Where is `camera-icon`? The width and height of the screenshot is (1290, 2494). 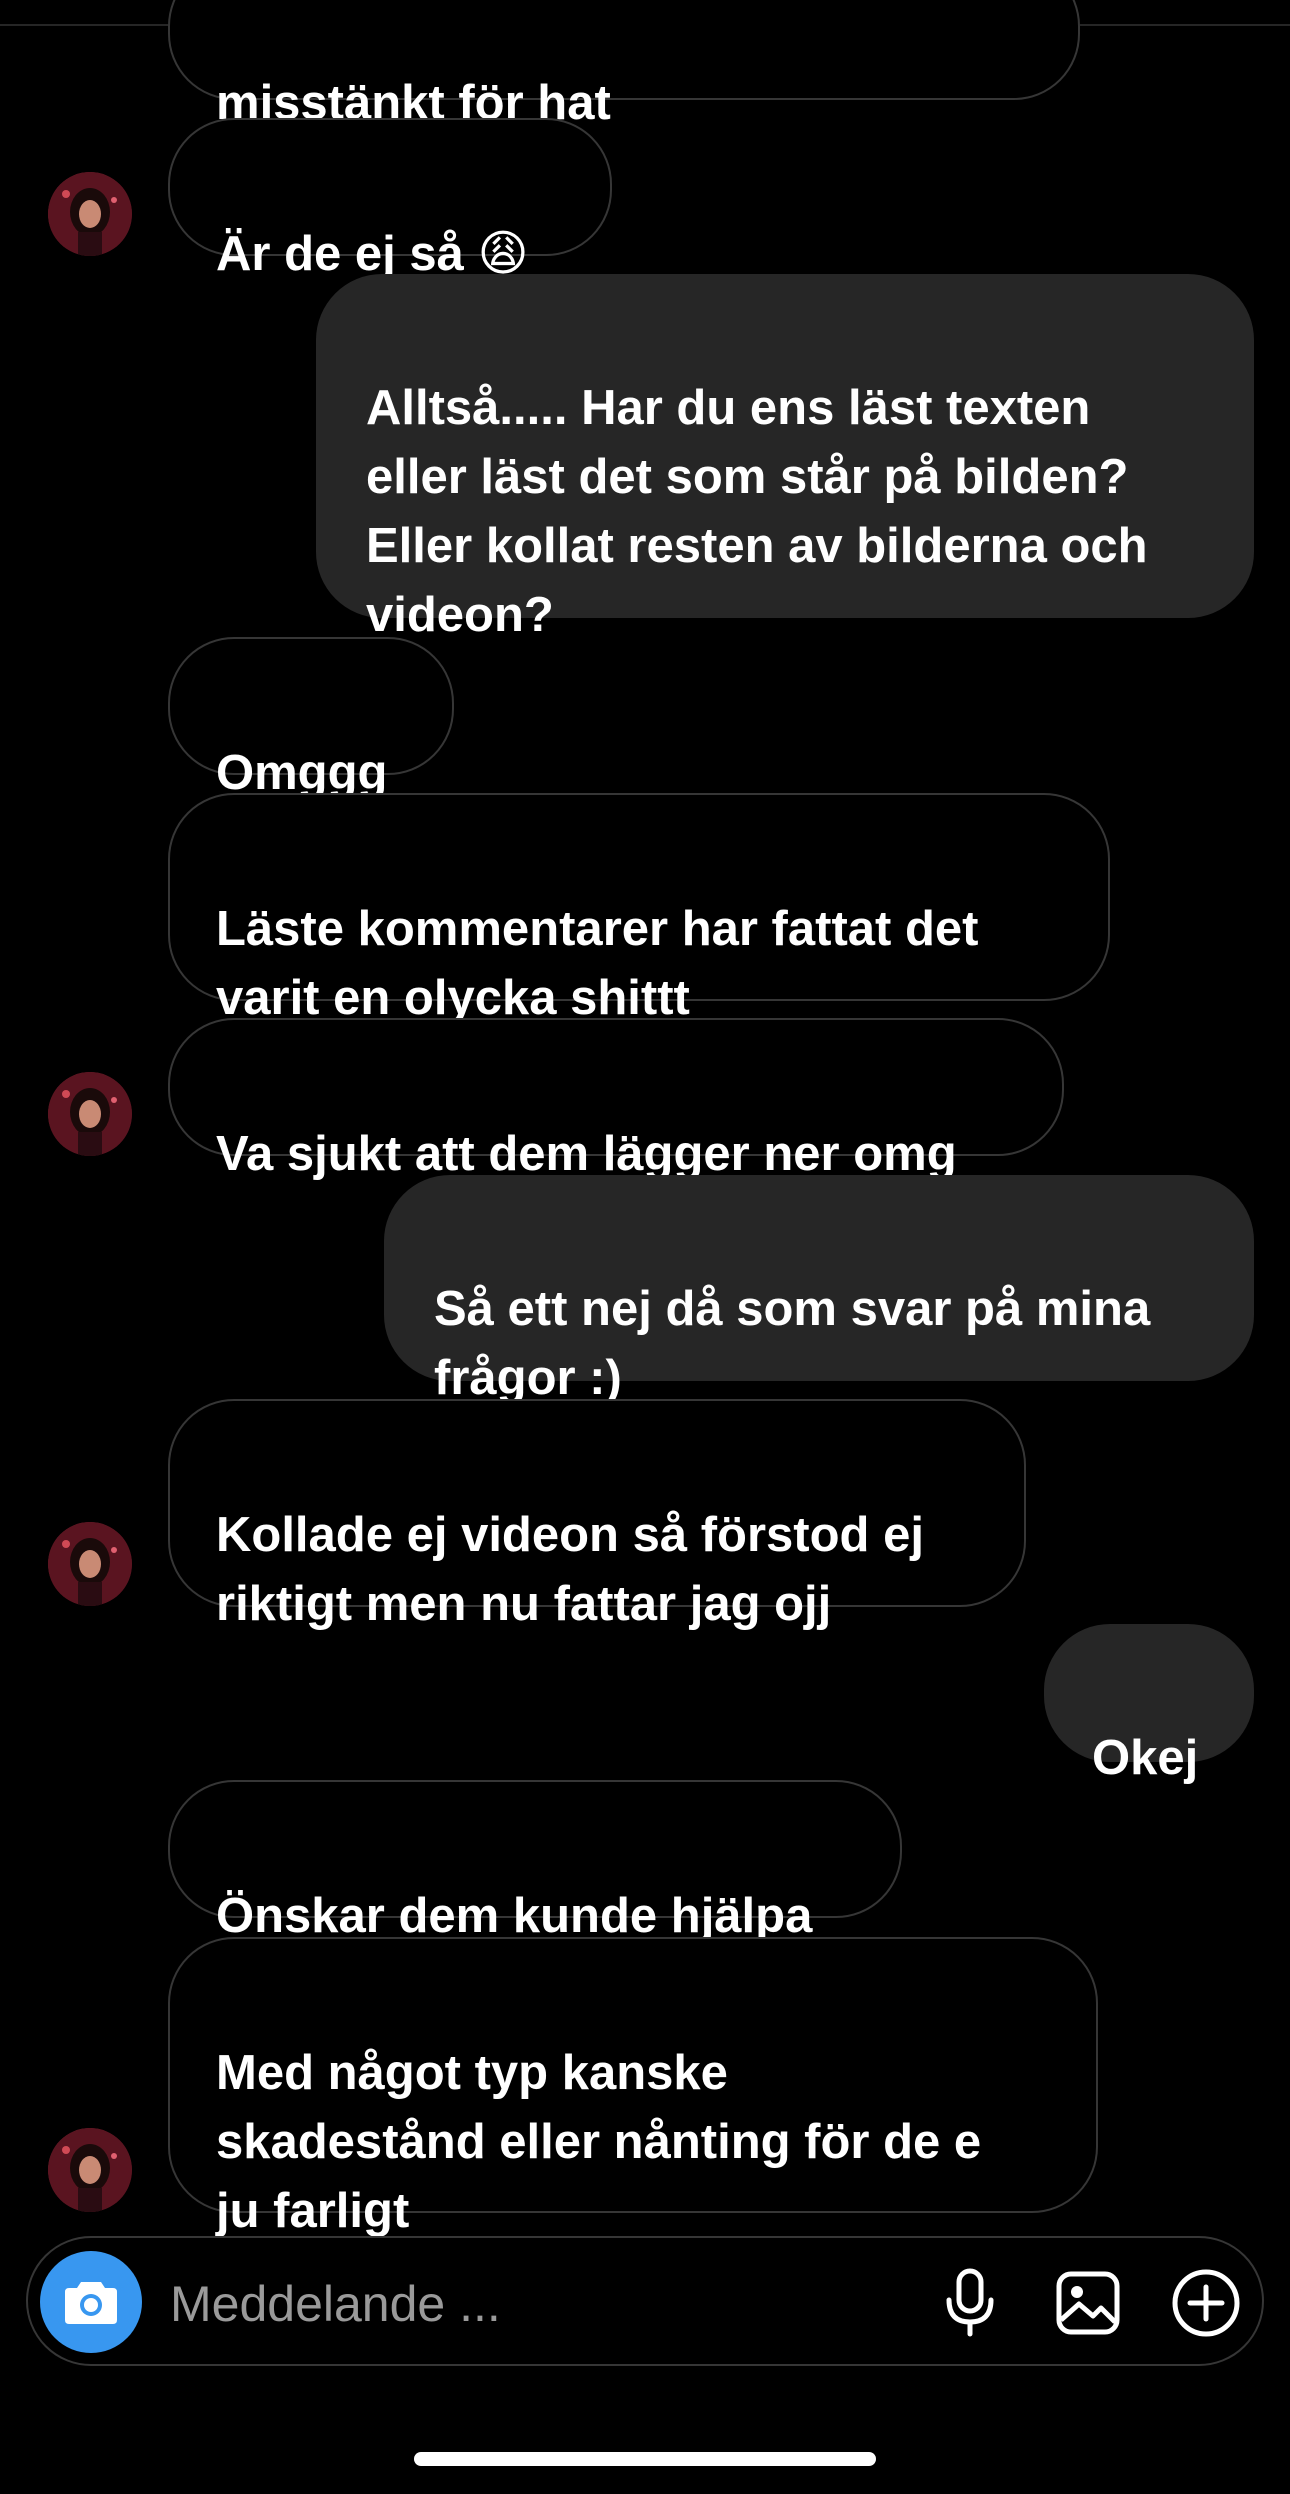 camera-icon is located at coordinates (91, 2303).